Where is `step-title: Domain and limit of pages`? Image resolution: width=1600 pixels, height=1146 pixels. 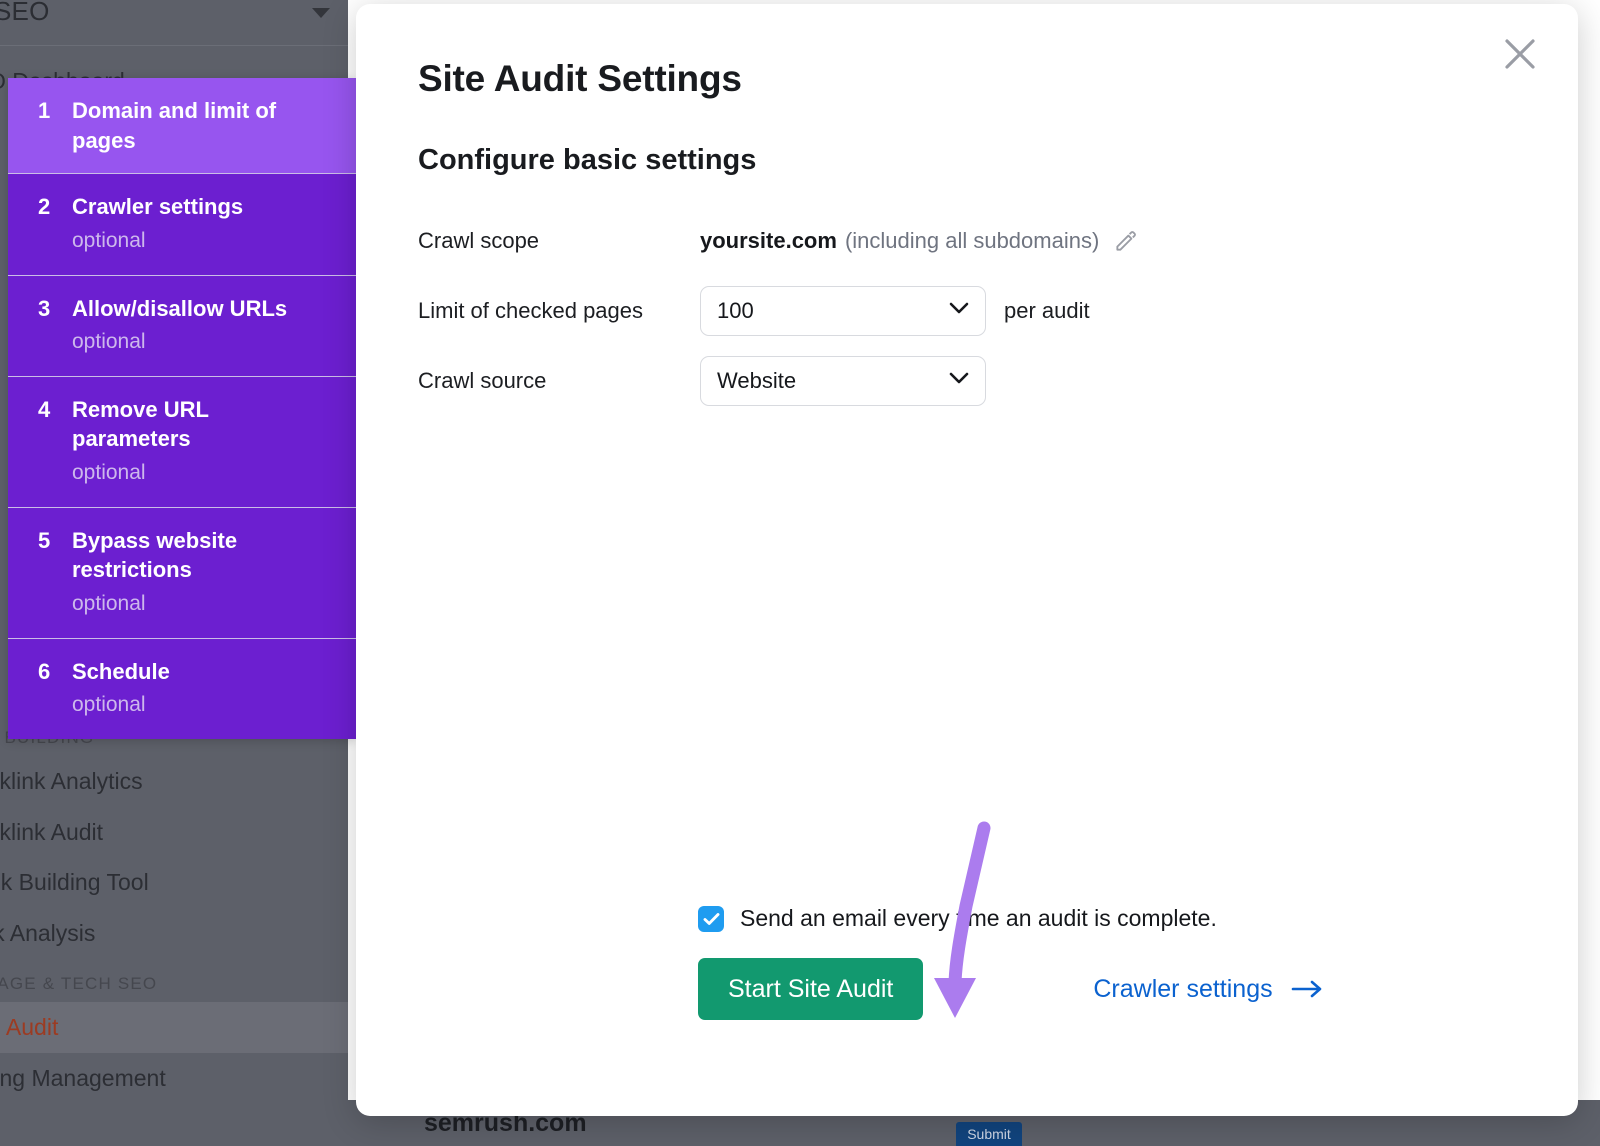
step-title: Domain and limit of pages is located at coordinates (174, 125).